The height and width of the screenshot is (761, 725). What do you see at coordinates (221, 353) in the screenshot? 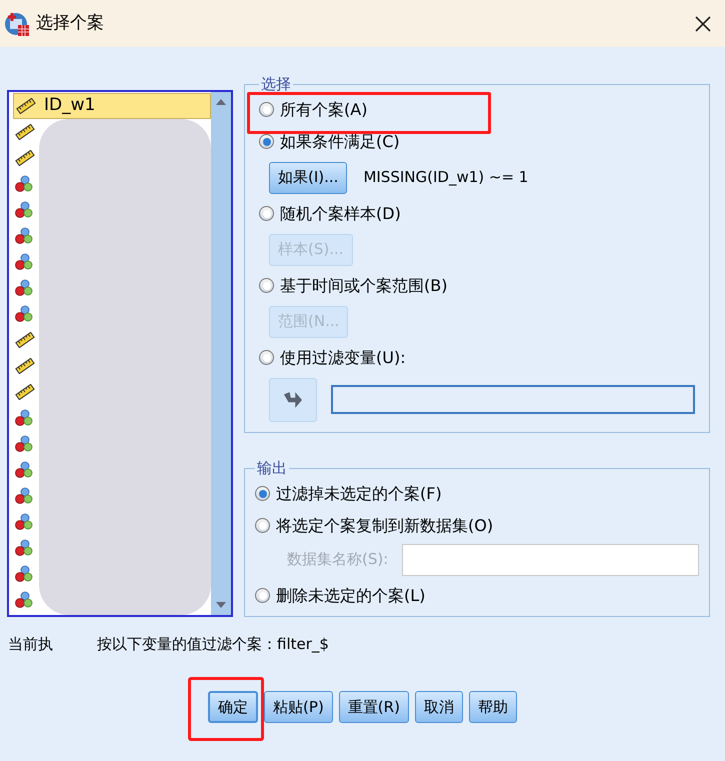
I see `scrollbar` at bounding box center [221, 353].